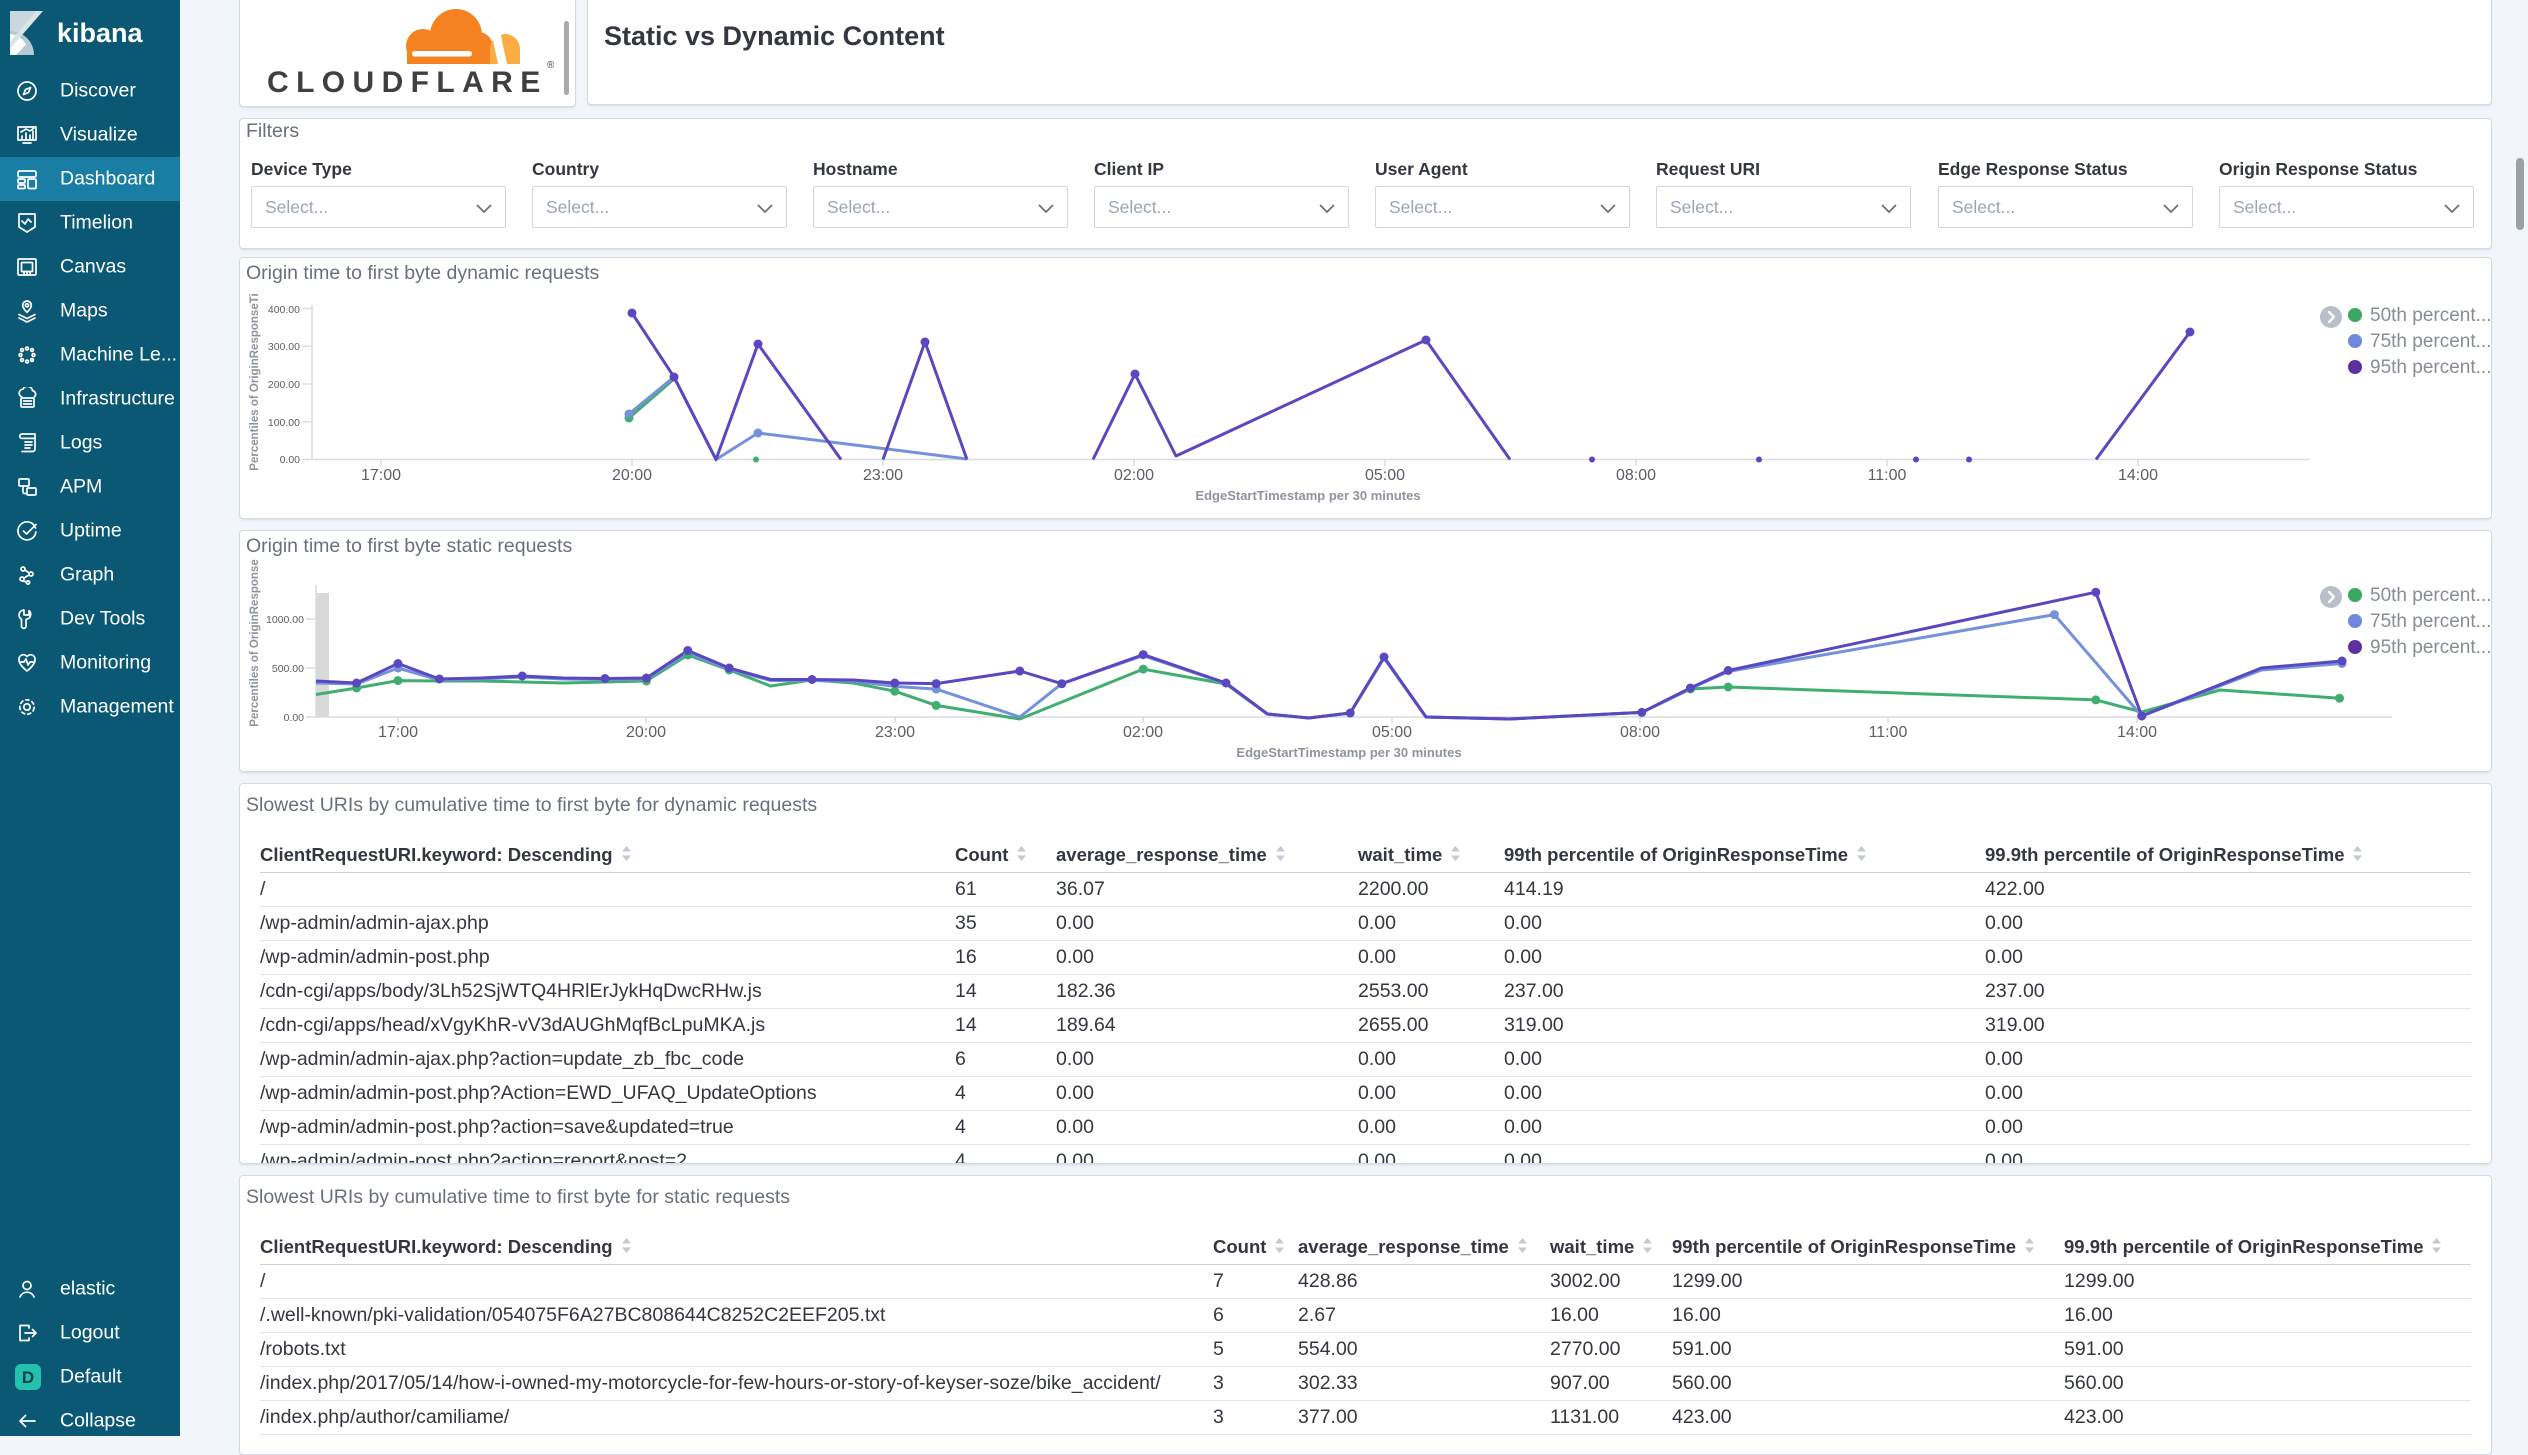  I want to click on svg-text: 1000.00, so click(285, 620).